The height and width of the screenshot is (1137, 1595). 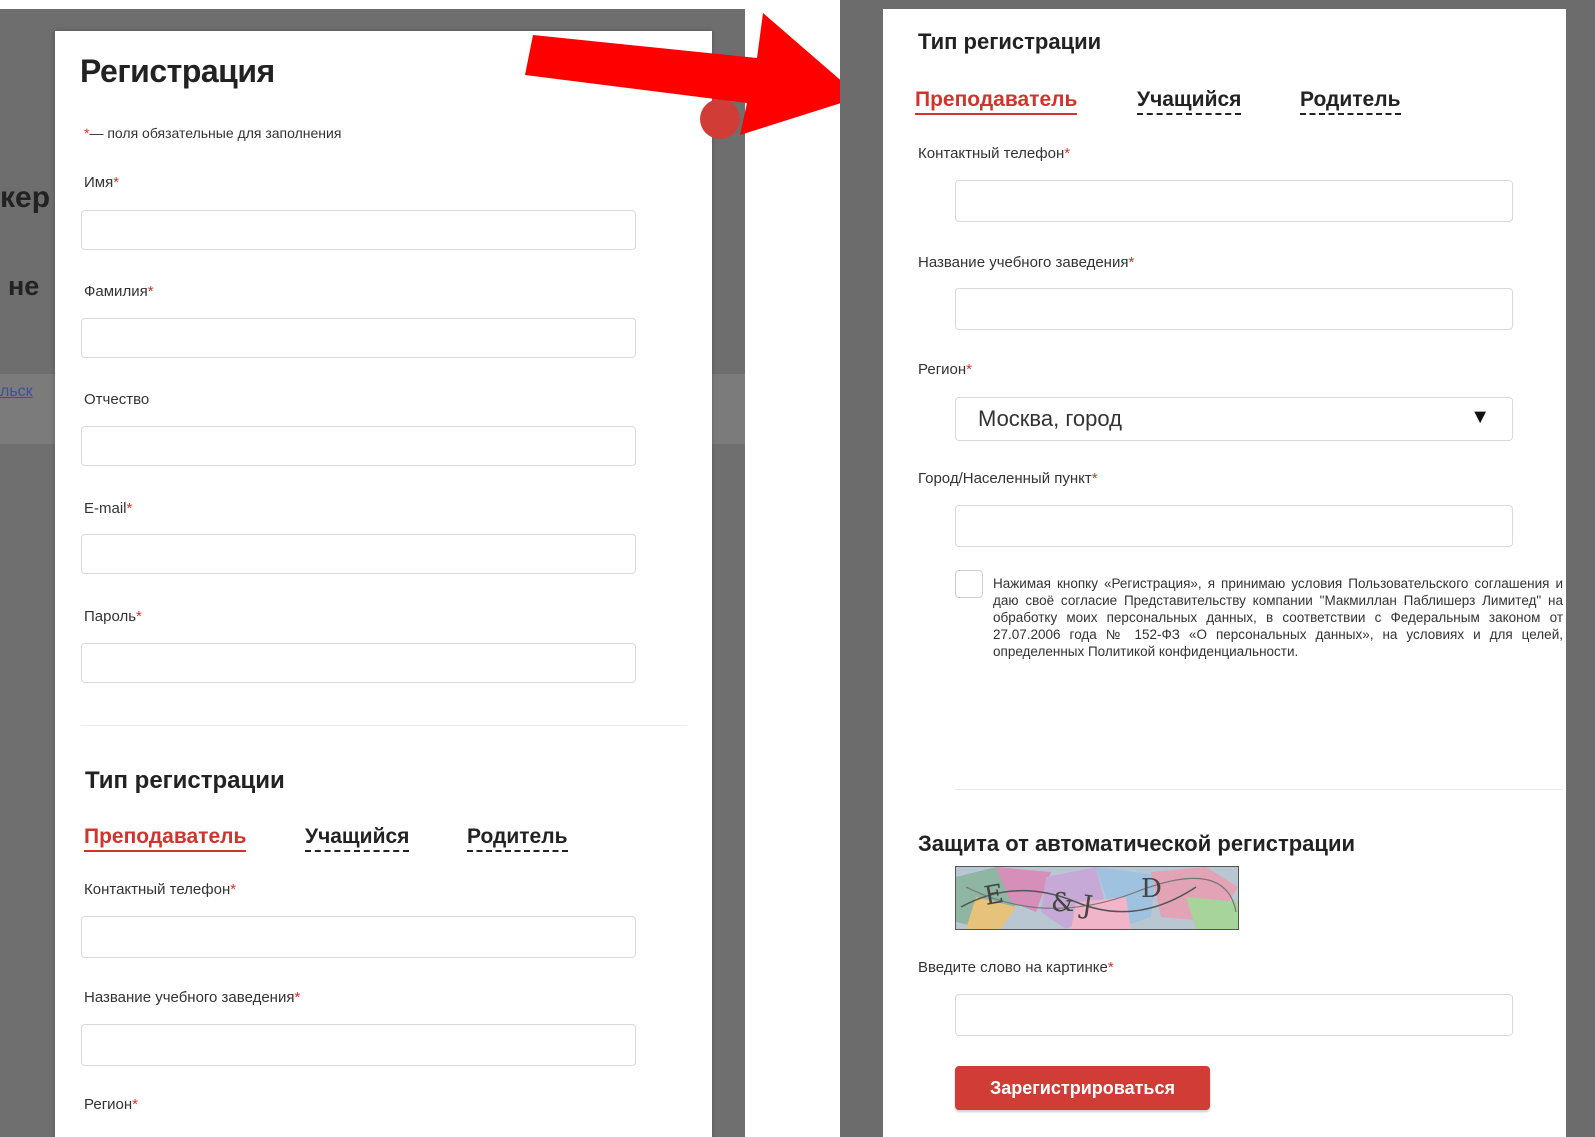 I want to click on background-link: льск, so click(x=16, y=392).